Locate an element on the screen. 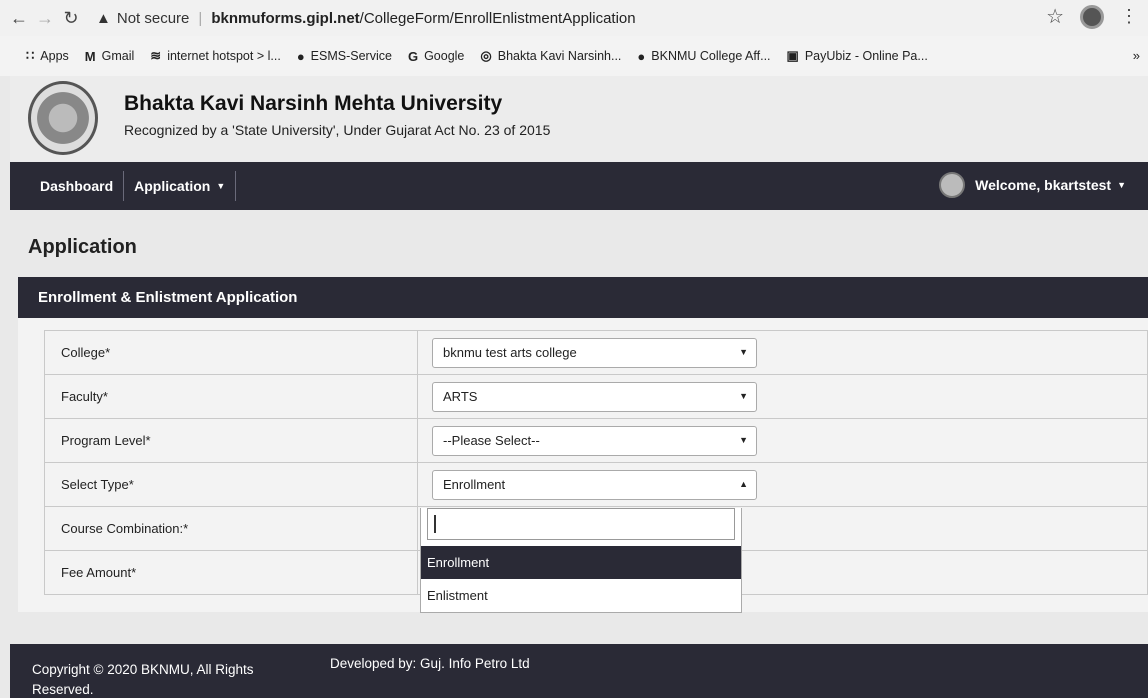 The image size is (1148, 698). faculty-select: ARTS ▼ is located at coordinates (594, 396).